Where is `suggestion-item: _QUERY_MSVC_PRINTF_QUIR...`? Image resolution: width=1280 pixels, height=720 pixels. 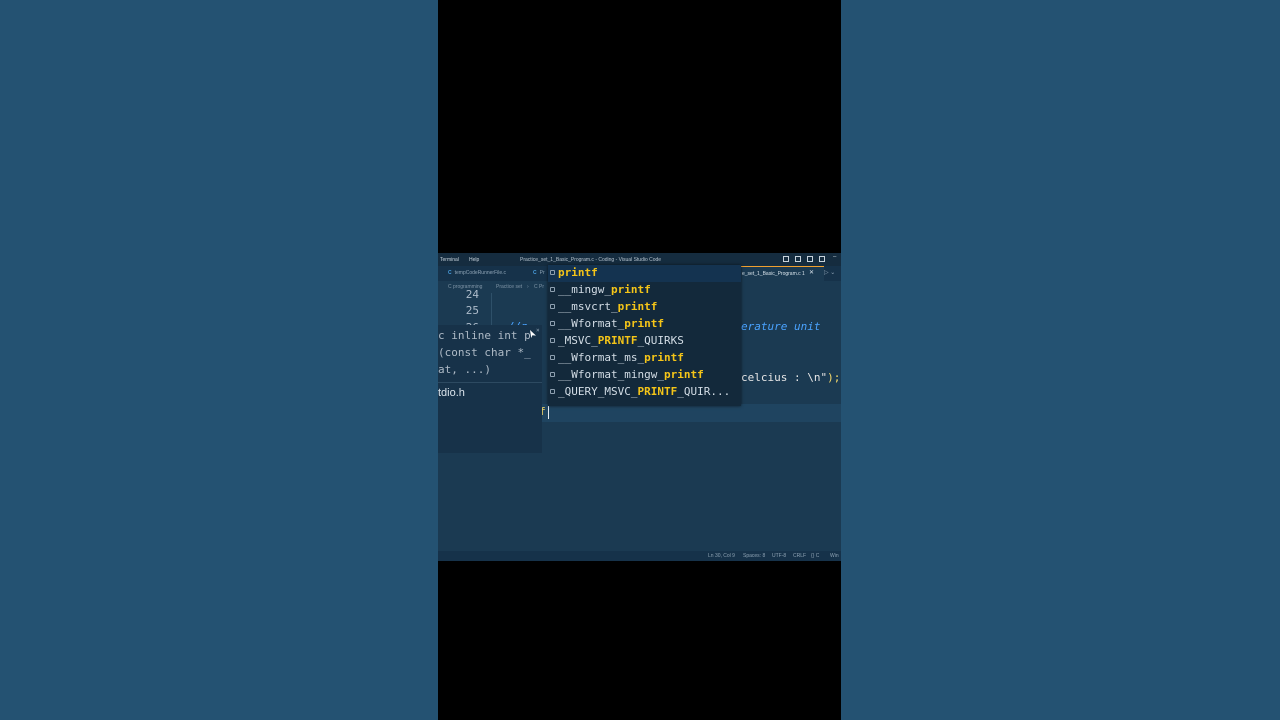 suggestion-item: _QUERY_MSVC_PRINTF_QUIR... is located at coordinates (644, 392).